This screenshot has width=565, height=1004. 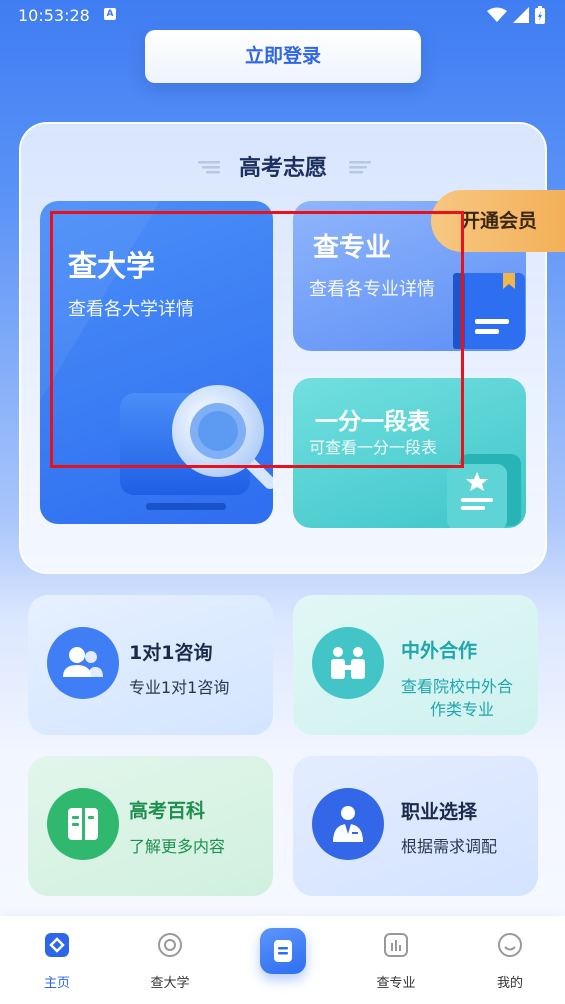 What do you see at coordinates (396, 960) in the screenshot?
I see `nav-check-major: 查专业` at bounding box center [396, 960].